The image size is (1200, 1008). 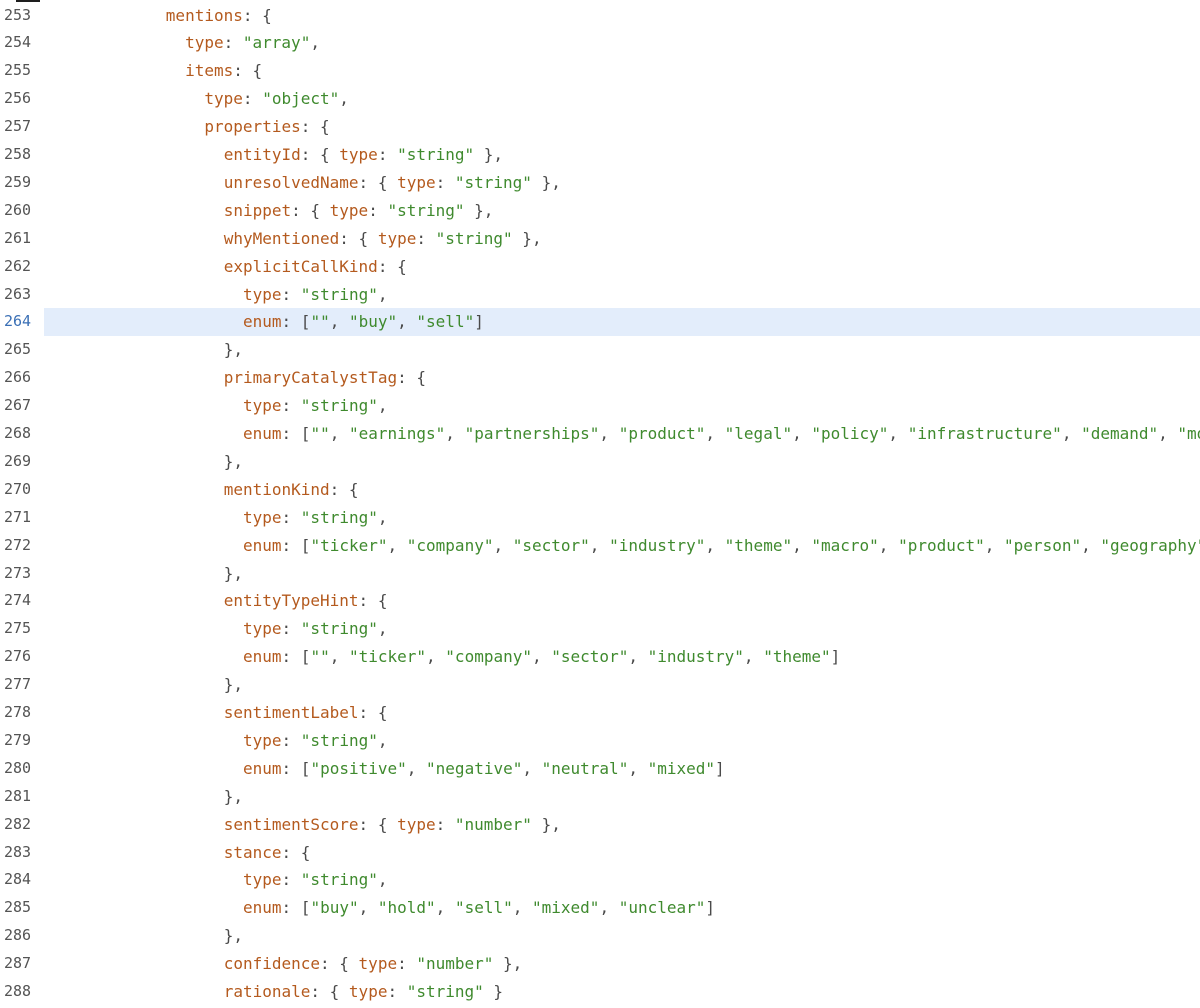 I want to click on string-literal: "partnerships", so click(x=532, y=433).